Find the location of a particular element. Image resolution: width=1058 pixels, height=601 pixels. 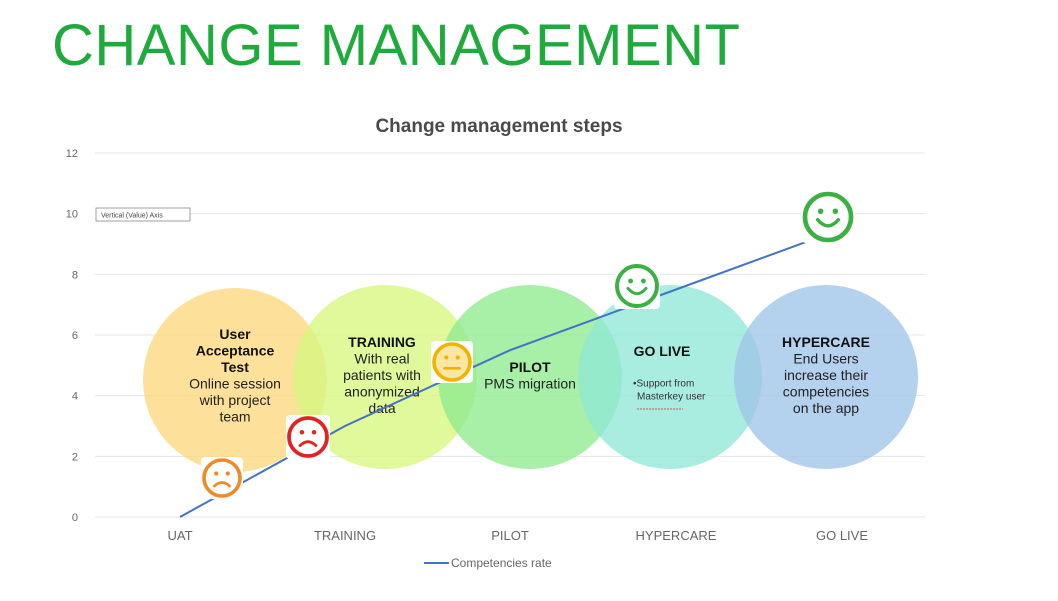

step-body: increase their is located at coordinates (826, 375).